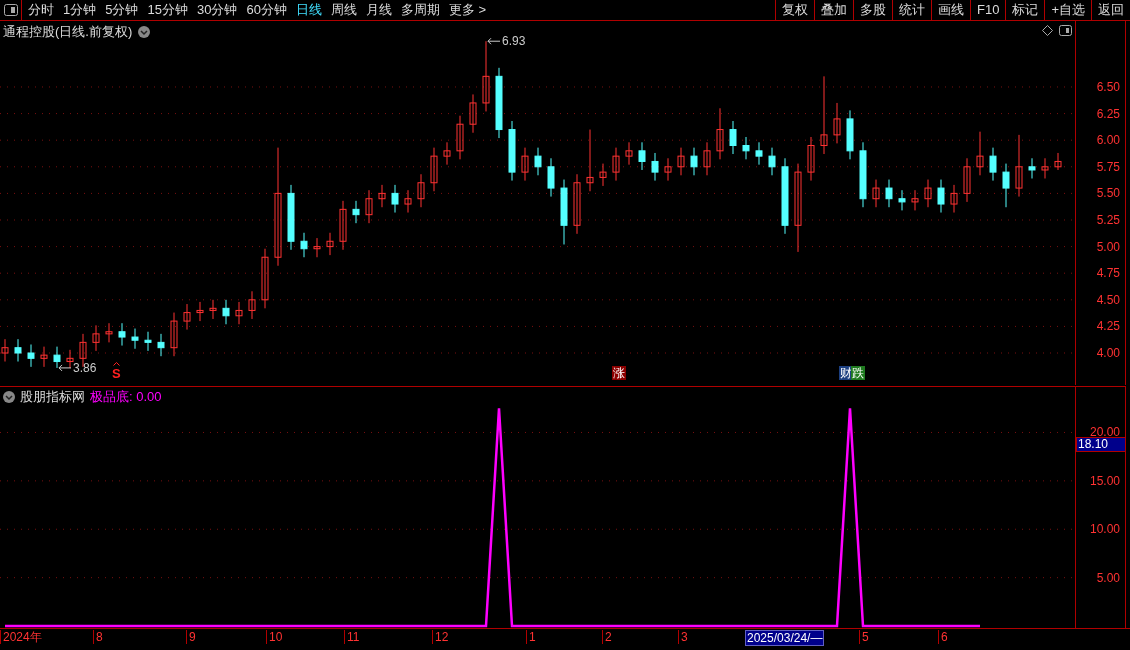  What do you see at coordinates (1108, 246) in the screenshot?
I see `axis-label: 5.00` at bounding box center [1108, 246].